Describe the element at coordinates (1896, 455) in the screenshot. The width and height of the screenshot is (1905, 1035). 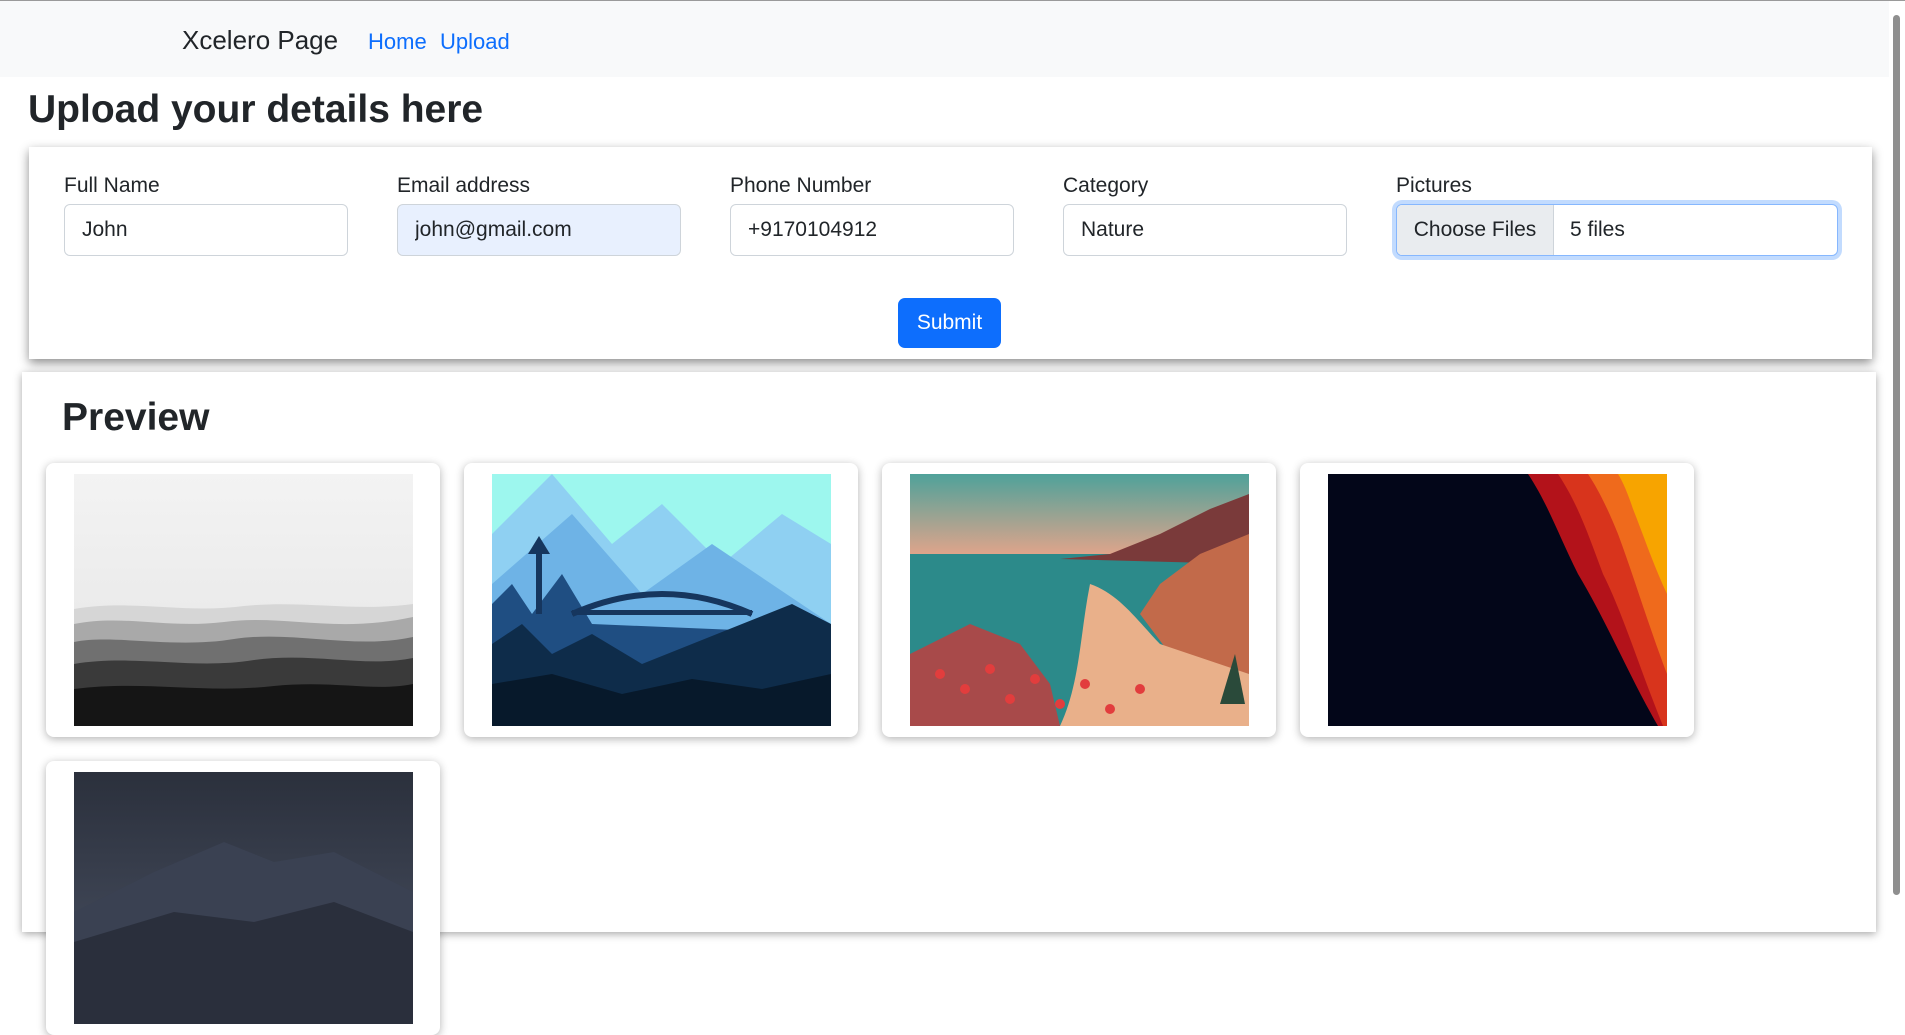
I see `scrollbar-thumb` at that location.